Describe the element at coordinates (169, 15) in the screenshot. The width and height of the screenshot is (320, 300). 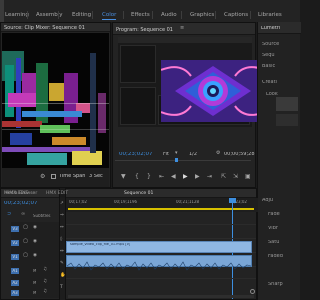
I see `tab-audio: Audio` at that location.